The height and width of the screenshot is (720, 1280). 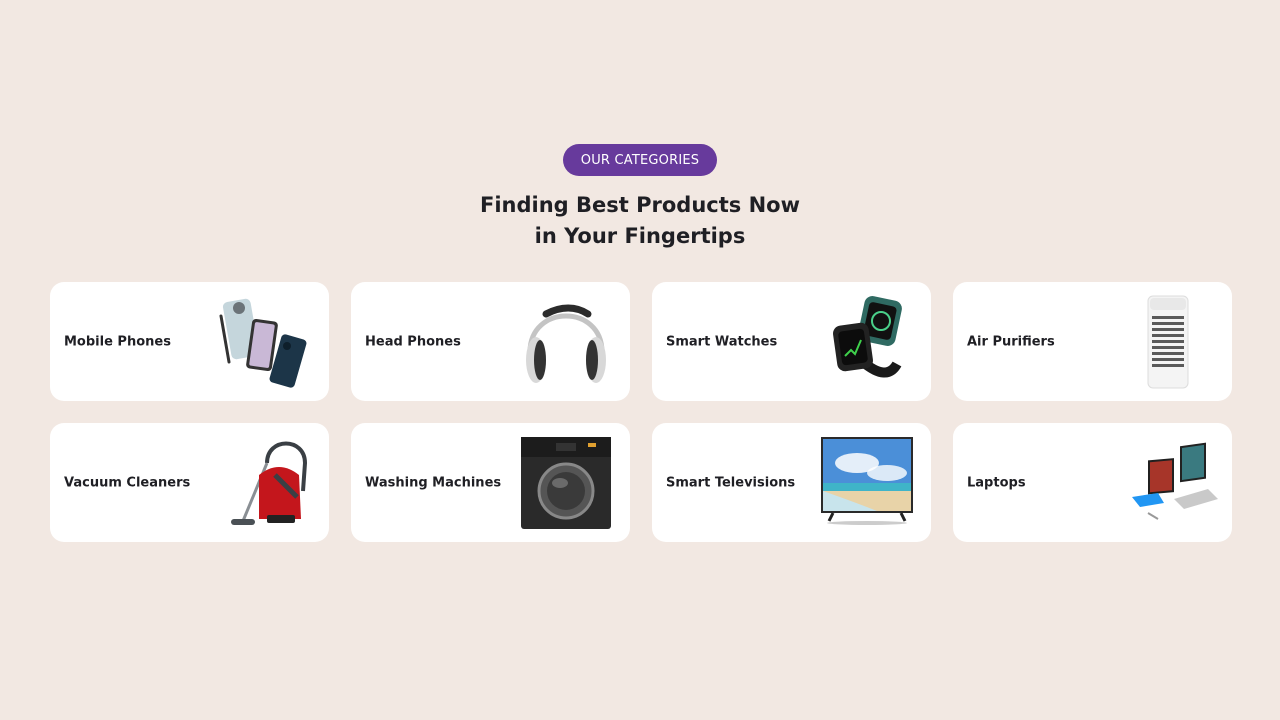 What do you see at coordinates (566, 483) in the screenshot?
I see `washing-machine-image` at bounding box center [566, 483].